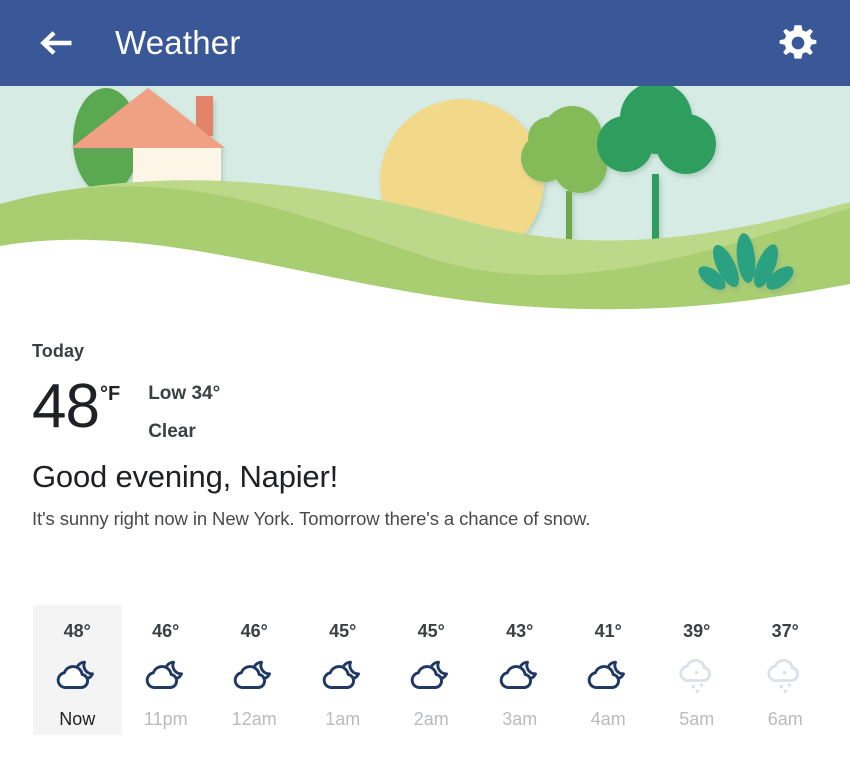  I want to click on page-title: Weather, so click(178, 42).